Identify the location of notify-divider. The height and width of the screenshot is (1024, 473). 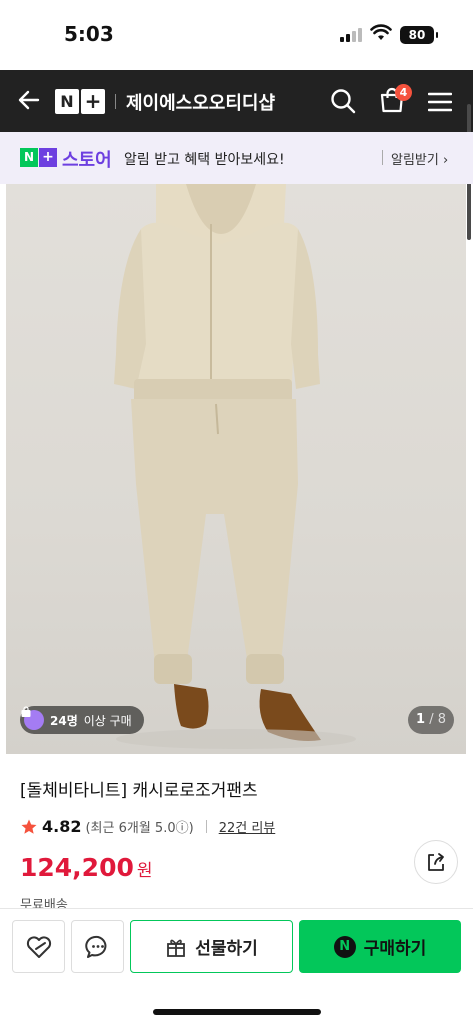
(382, 157).